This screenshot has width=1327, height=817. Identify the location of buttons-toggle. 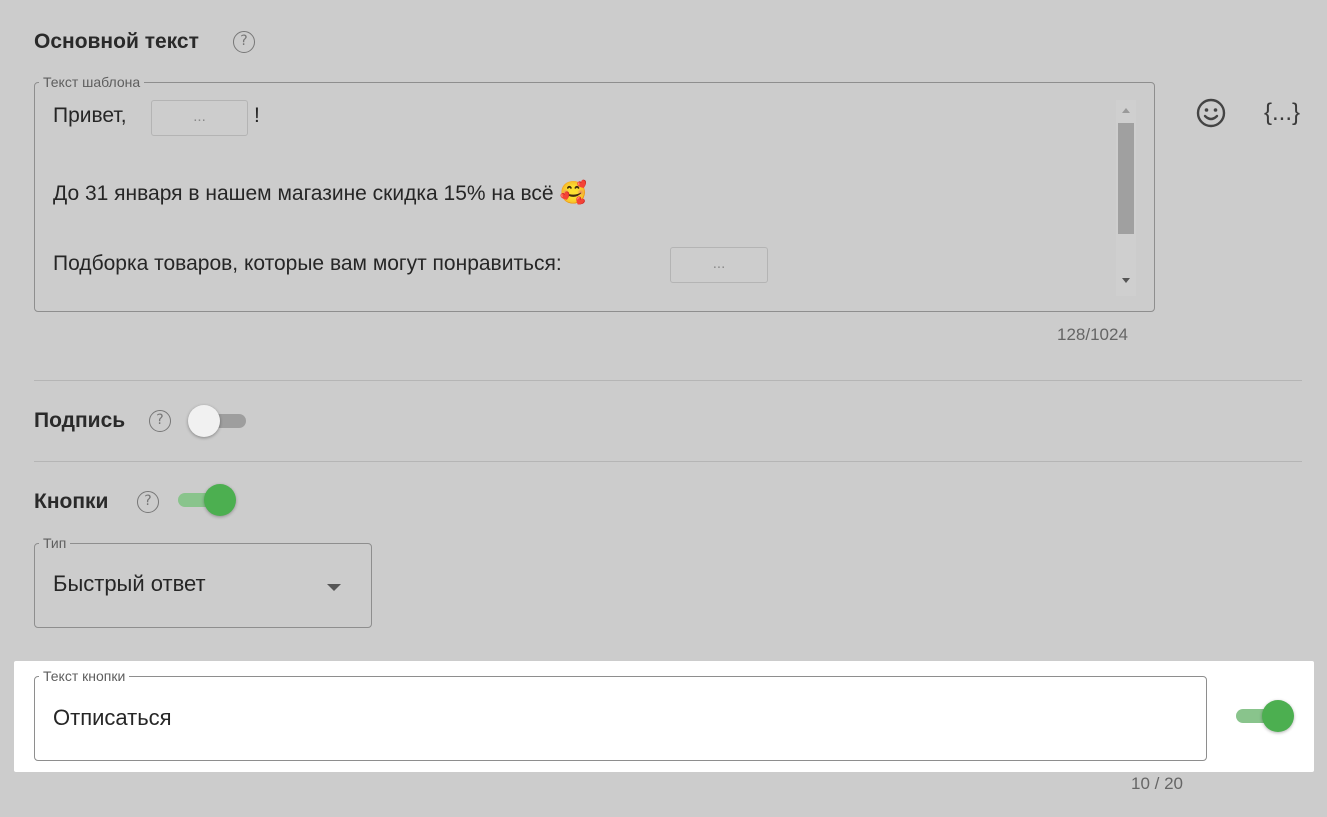
(207, 500).